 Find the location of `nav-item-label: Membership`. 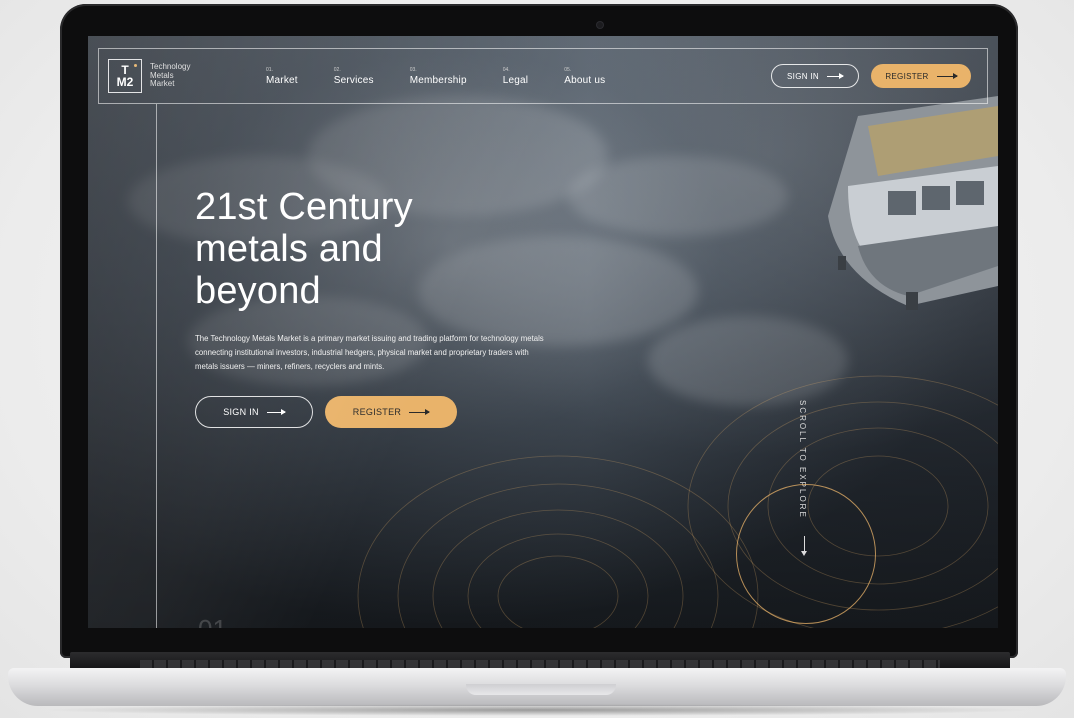

nav-item-label: Membership is located at coordinates (438, 80).